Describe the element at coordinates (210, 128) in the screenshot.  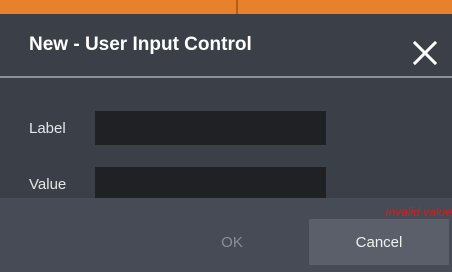
I see `label-input` at that location.